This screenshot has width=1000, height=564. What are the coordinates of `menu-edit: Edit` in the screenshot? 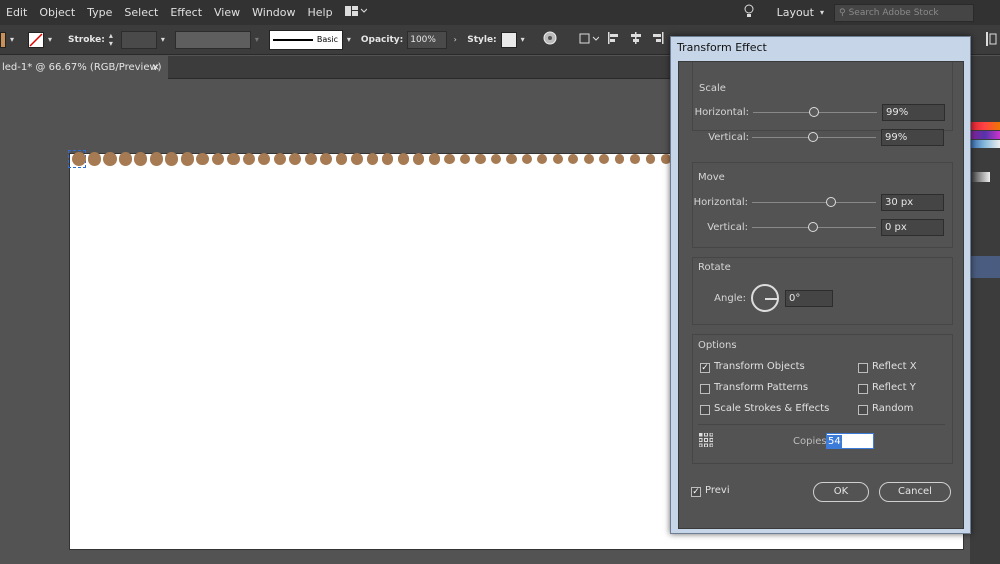 It's located at (16, 12).